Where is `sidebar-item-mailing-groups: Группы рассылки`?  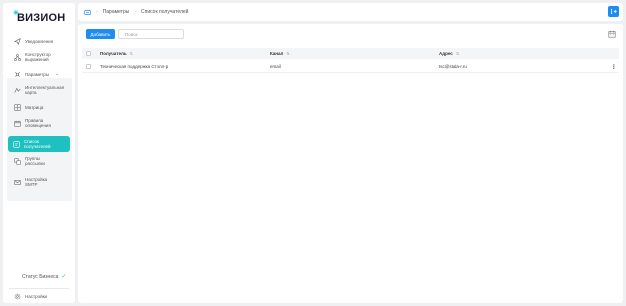
sidebar-item-mailing-groups: Группы рассылки is located at coordinates (34, 161).